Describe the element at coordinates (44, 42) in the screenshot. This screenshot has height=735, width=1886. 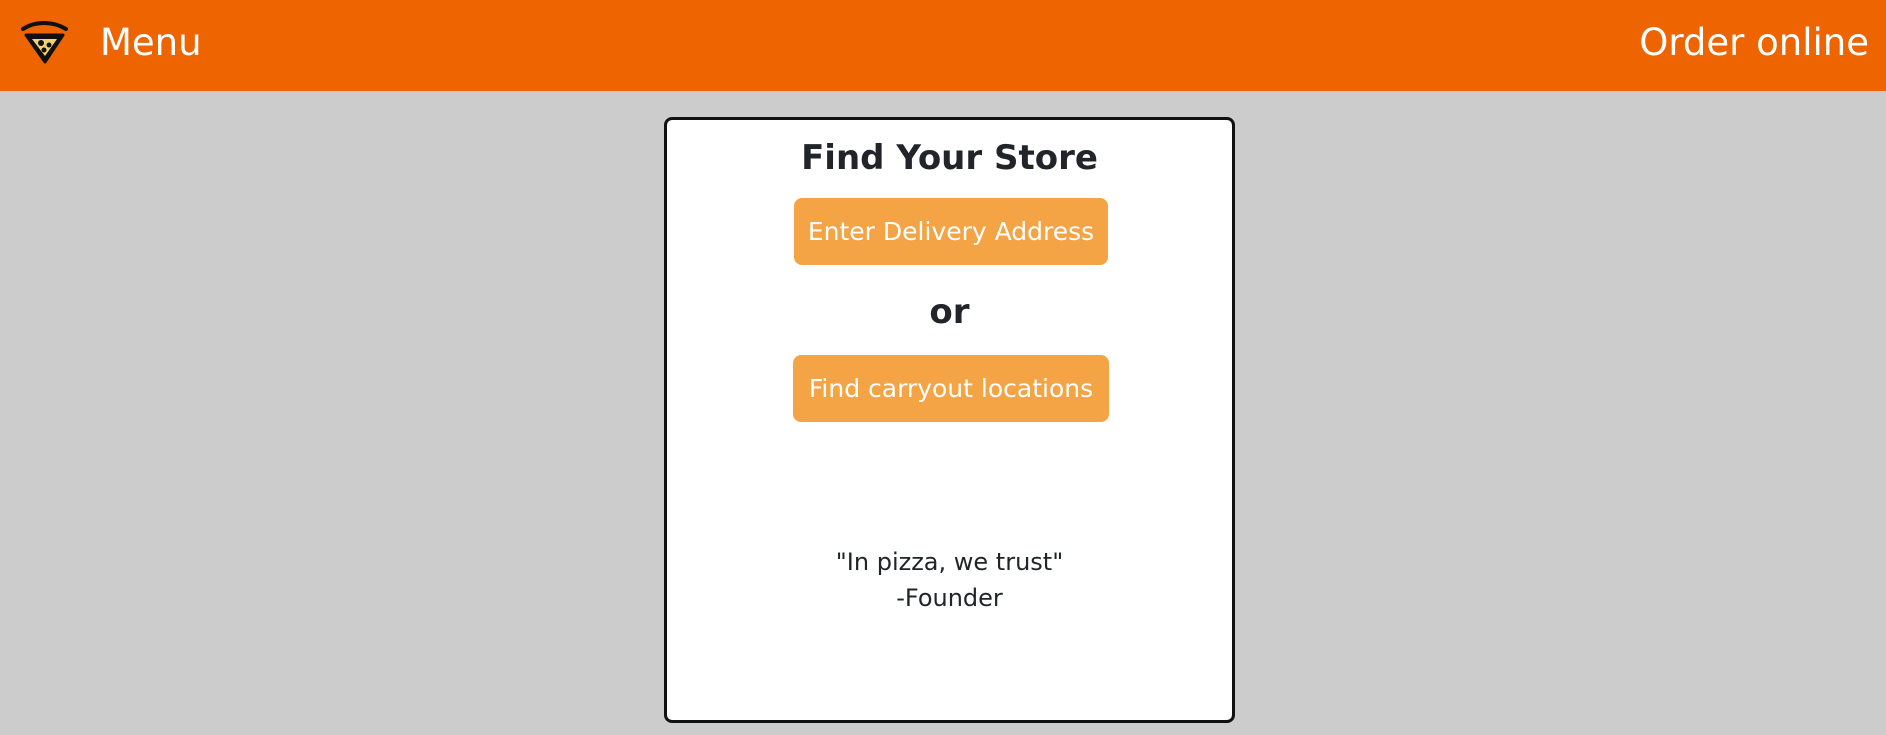
I see `pizza-slice-icon` at that location.